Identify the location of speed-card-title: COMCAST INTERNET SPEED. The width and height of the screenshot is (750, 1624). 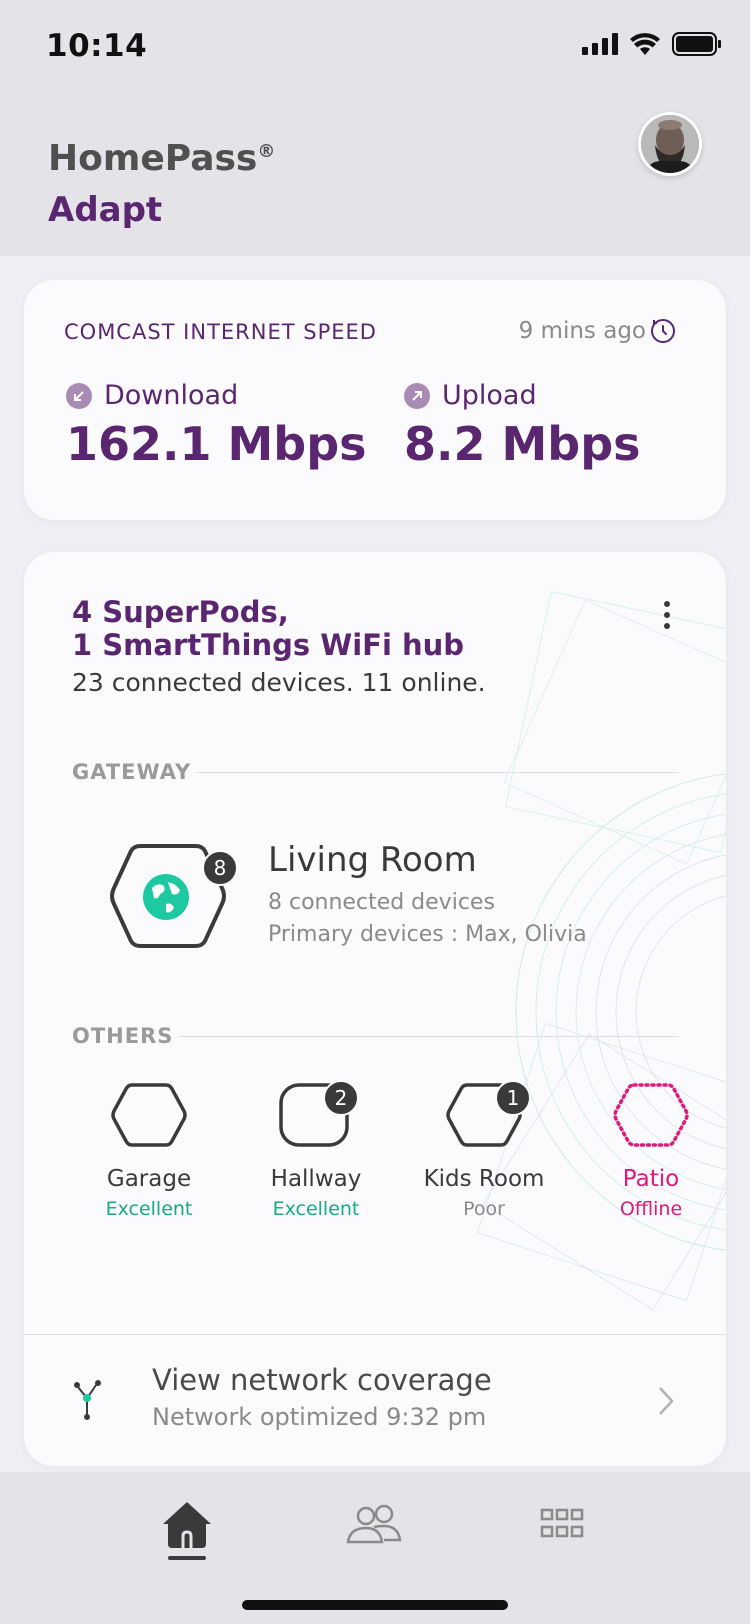
(220, 332).